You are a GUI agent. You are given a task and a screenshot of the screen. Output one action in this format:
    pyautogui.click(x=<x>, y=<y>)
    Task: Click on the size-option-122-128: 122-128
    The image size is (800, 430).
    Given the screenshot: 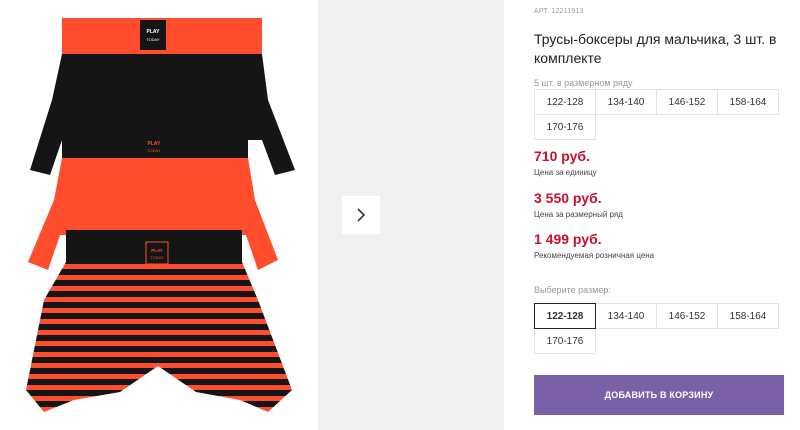 What is the action you would take?
    pyautogui.click(x=565, y=316)
    